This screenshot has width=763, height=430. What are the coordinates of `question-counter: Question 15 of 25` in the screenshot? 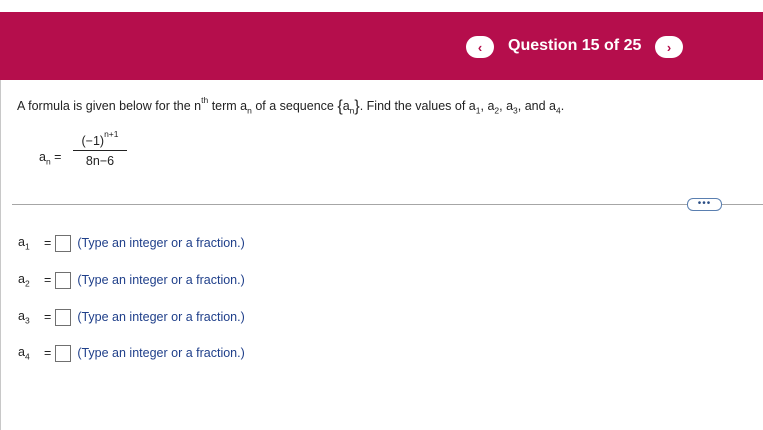 It's located at (575, 45).